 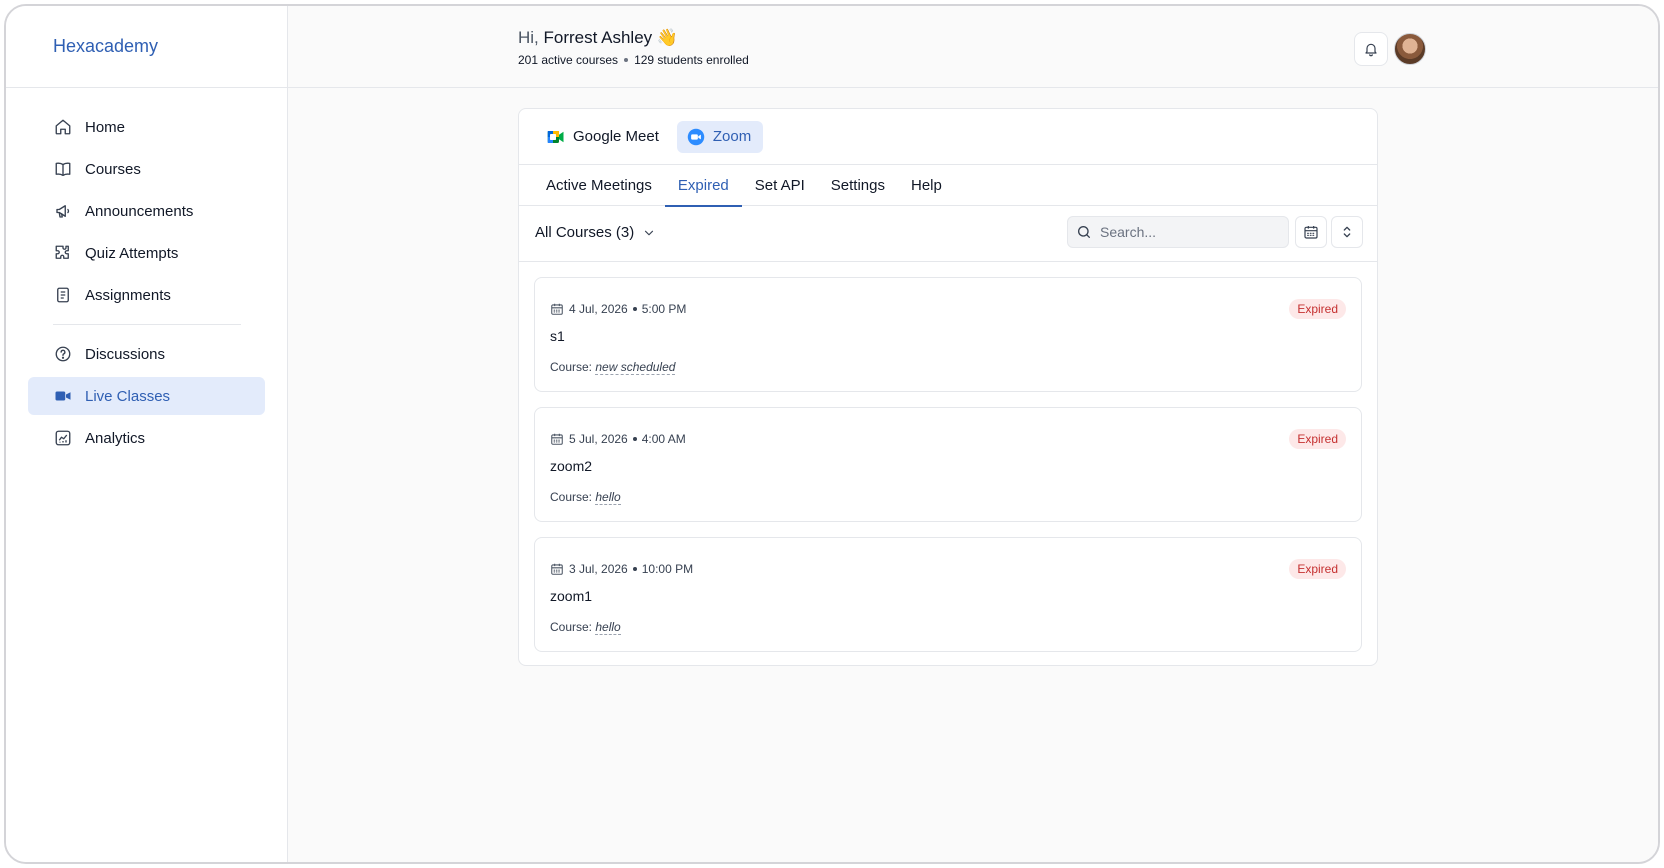 What do you see at coordinates (63, 354) in the screenshot?
I see `help-circle-icon` at bounding box center [63, 354].